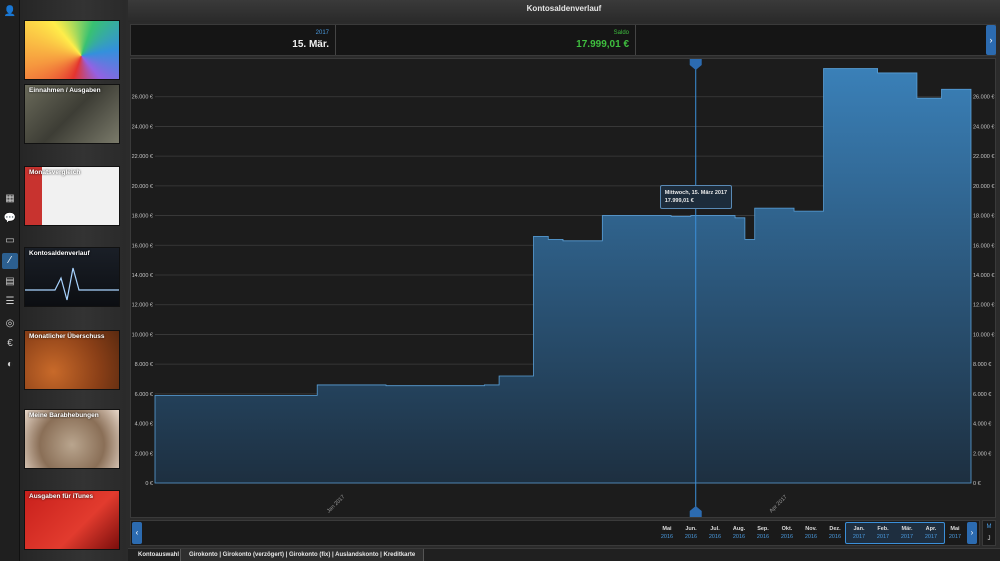 The width and height of the screenshot is (1000, 561). I want to click on mode-month-button: M, so click(989, 527).